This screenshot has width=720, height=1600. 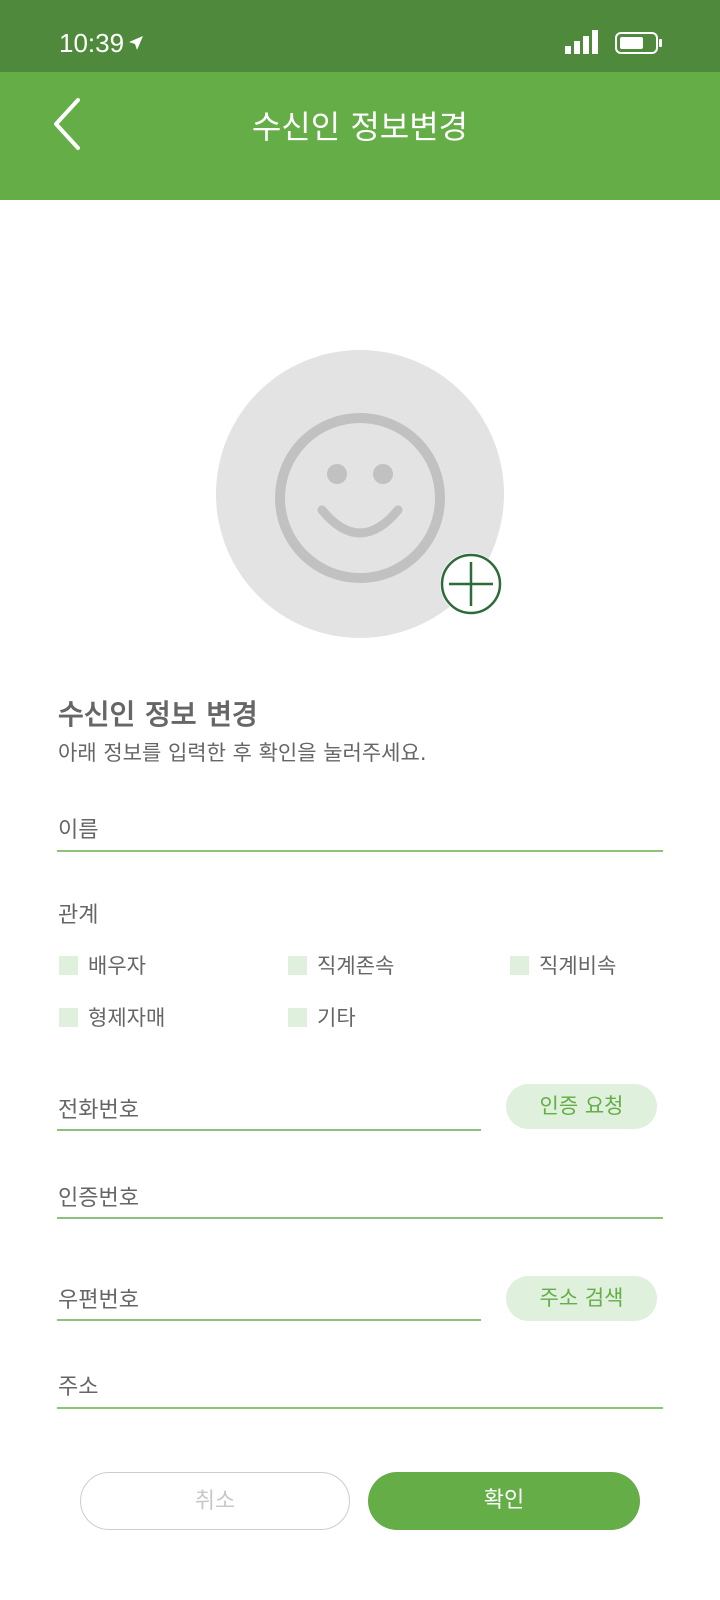 What do you see at coordinates (78, 828) in the screenshot?
I see `name-field: 이름` at bounding box center [78, 828].